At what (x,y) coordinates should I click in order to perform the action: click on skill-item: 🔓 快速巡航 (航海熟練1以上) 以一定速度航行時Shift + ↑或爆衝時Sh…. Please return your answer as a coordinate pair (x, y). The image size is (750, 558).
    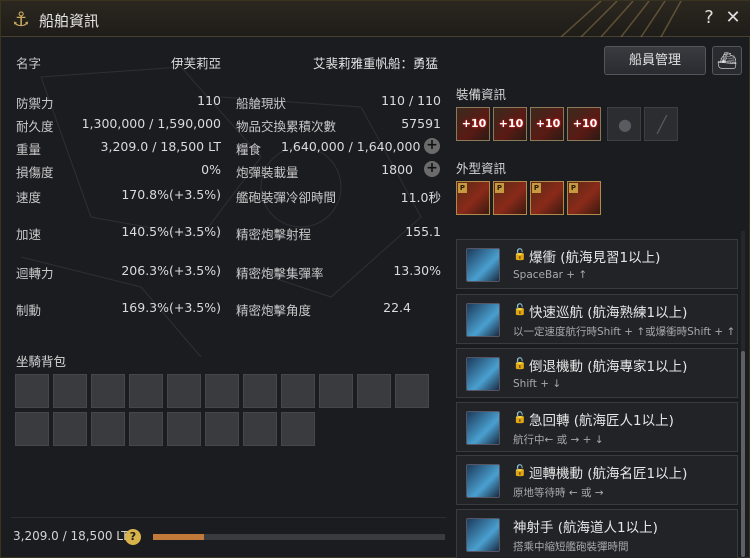
    Looking at the image, I should click on (597, 319).